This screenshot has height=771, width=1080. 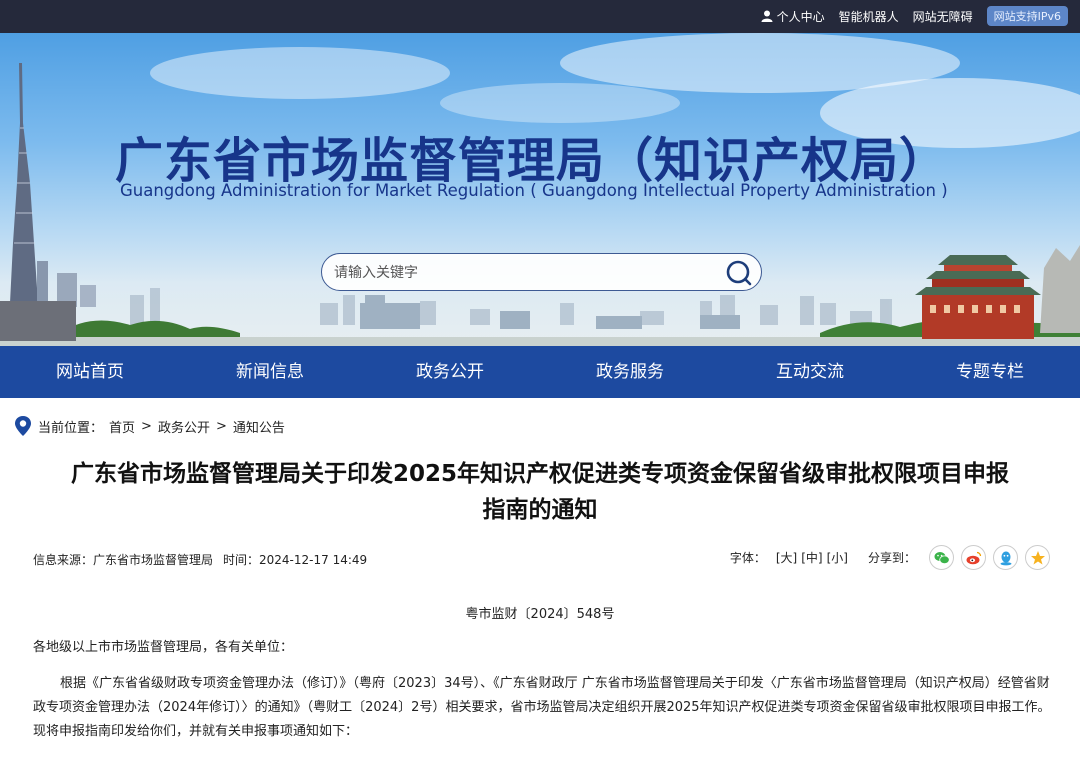 What do you see at coordinates (524, 273) in the screenshot?
I see `search-input` at bounding box center [524, 273].